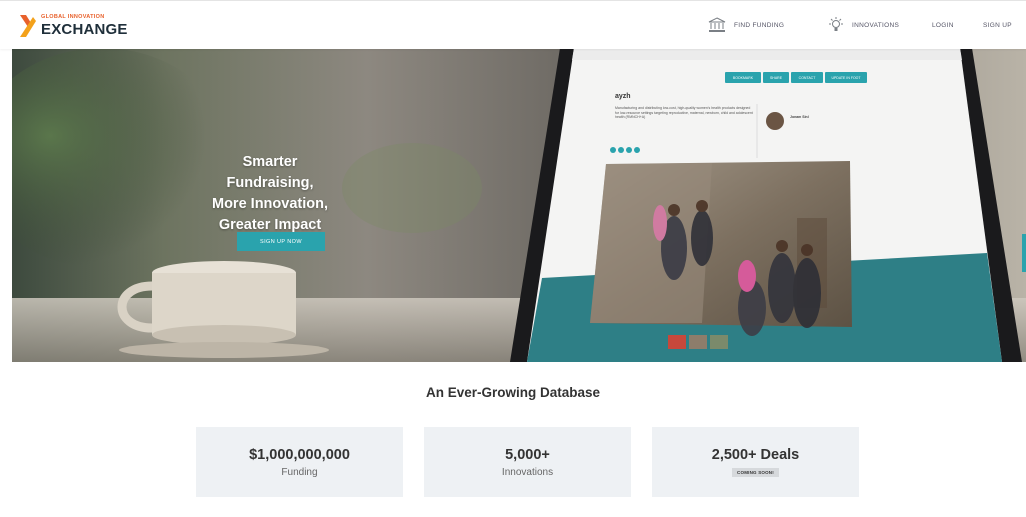 This screenshot has width=1026, height=517. Describe the element at coordinates (807, 77) in the screenshot. I see `mockup-contact-button: CONTACT` at that location.